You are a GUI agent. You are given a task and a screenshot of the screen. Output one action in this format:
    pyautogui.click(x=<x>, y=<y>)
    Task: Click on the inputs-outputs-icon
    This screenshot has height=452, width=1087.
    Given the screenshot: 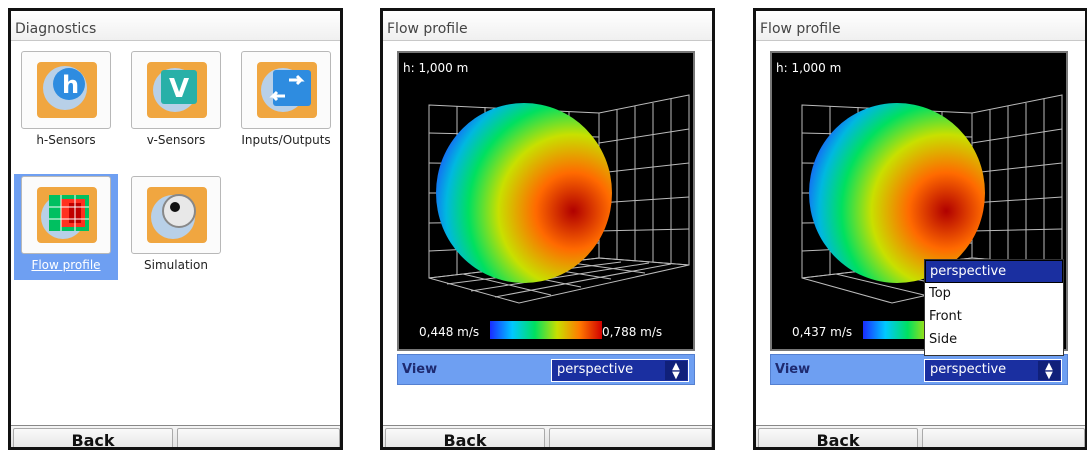 What is the action you would take?
    pyautogui.click(x=286, y=90)
    